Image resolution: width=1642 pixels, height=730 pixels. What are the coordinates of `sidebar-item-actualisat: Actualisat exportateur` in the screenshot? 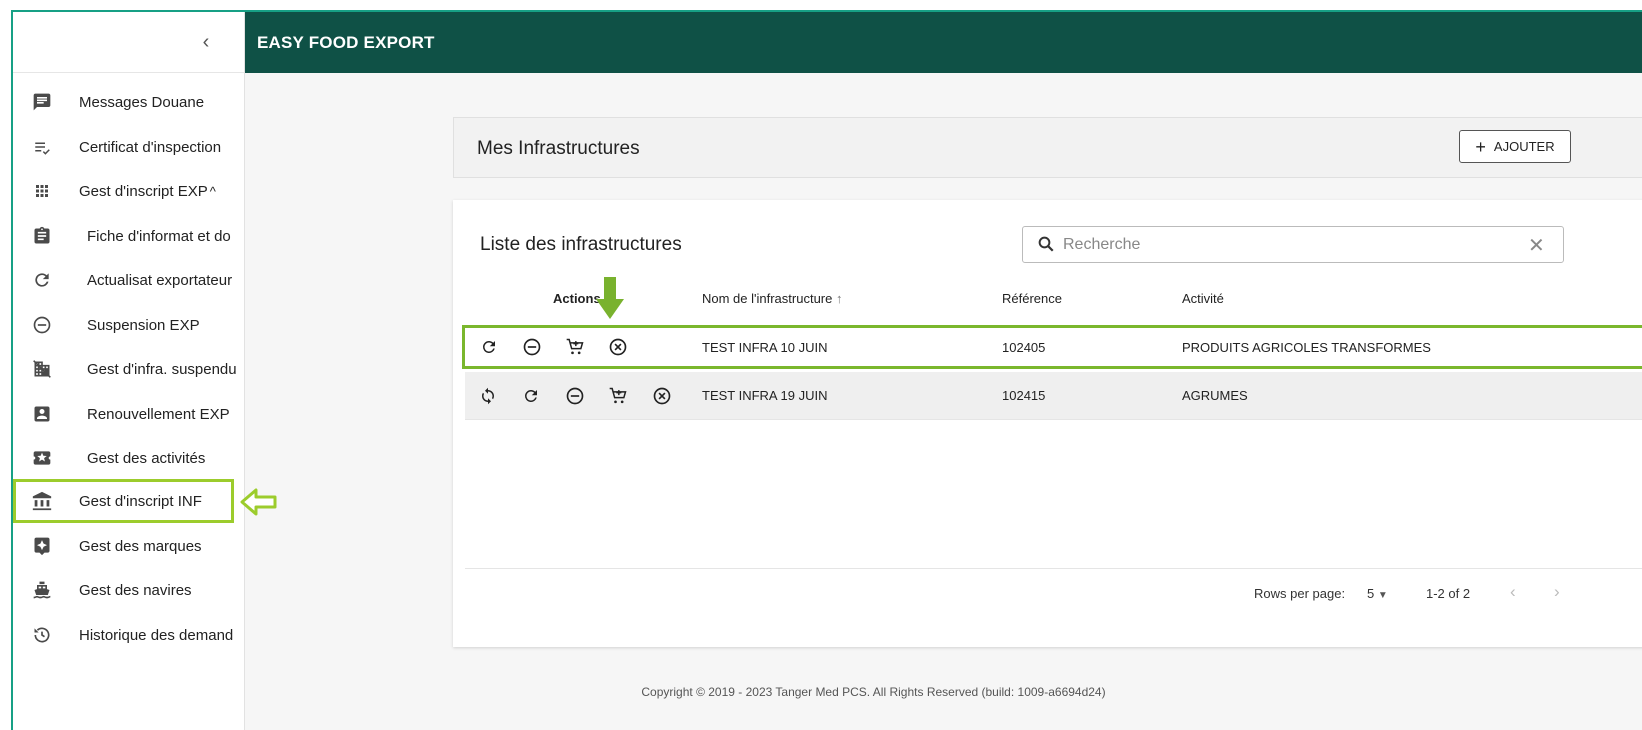 It's located at (129, 280).